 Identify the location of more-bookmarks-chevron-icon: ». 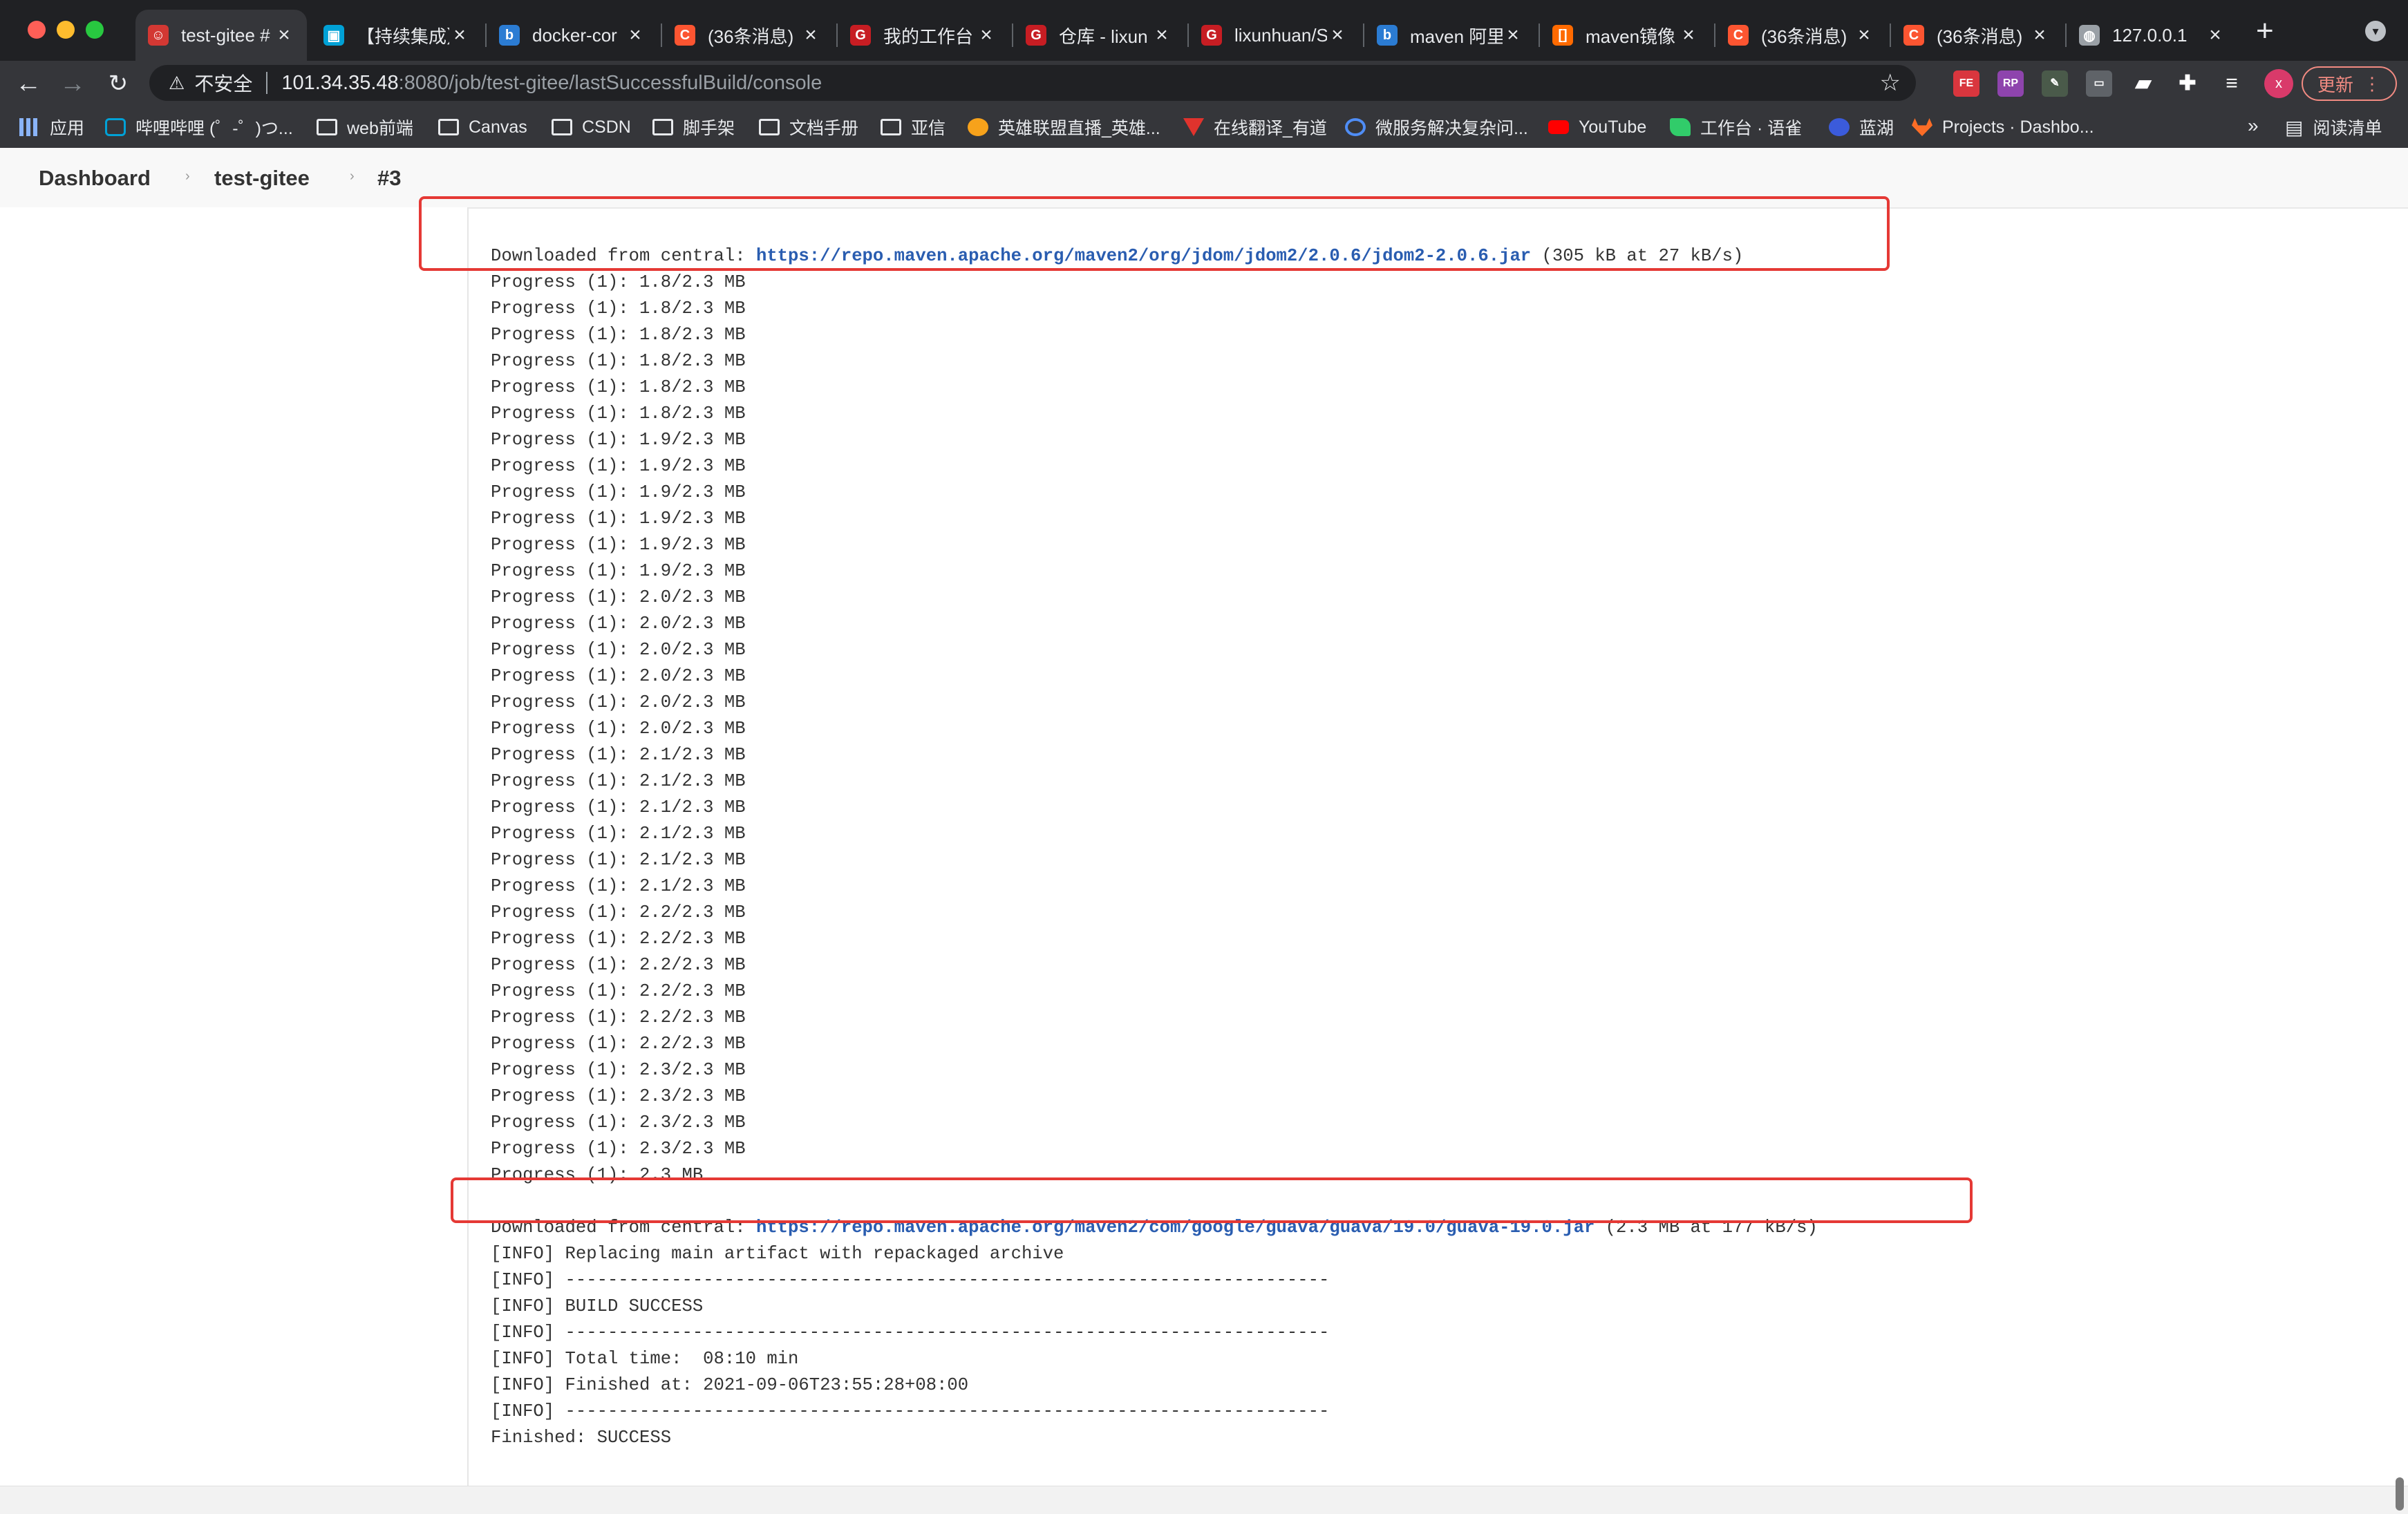
(2254, 126).